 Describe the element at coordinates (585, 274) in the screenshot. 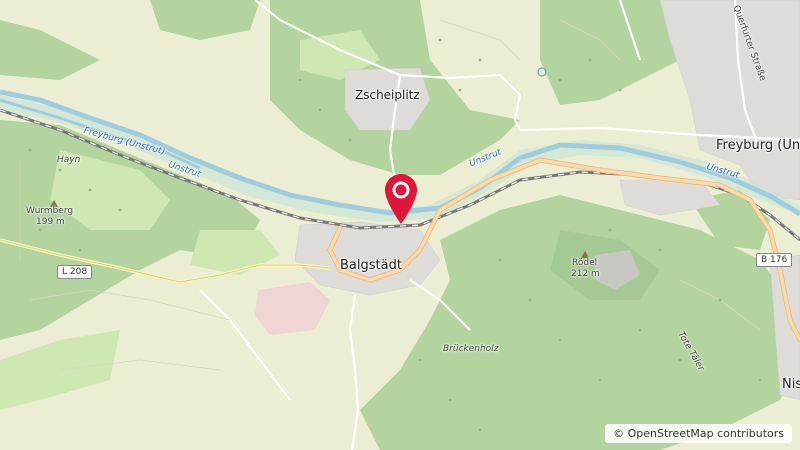

I see `peak-elevation-roedel: 212 m` at that location.